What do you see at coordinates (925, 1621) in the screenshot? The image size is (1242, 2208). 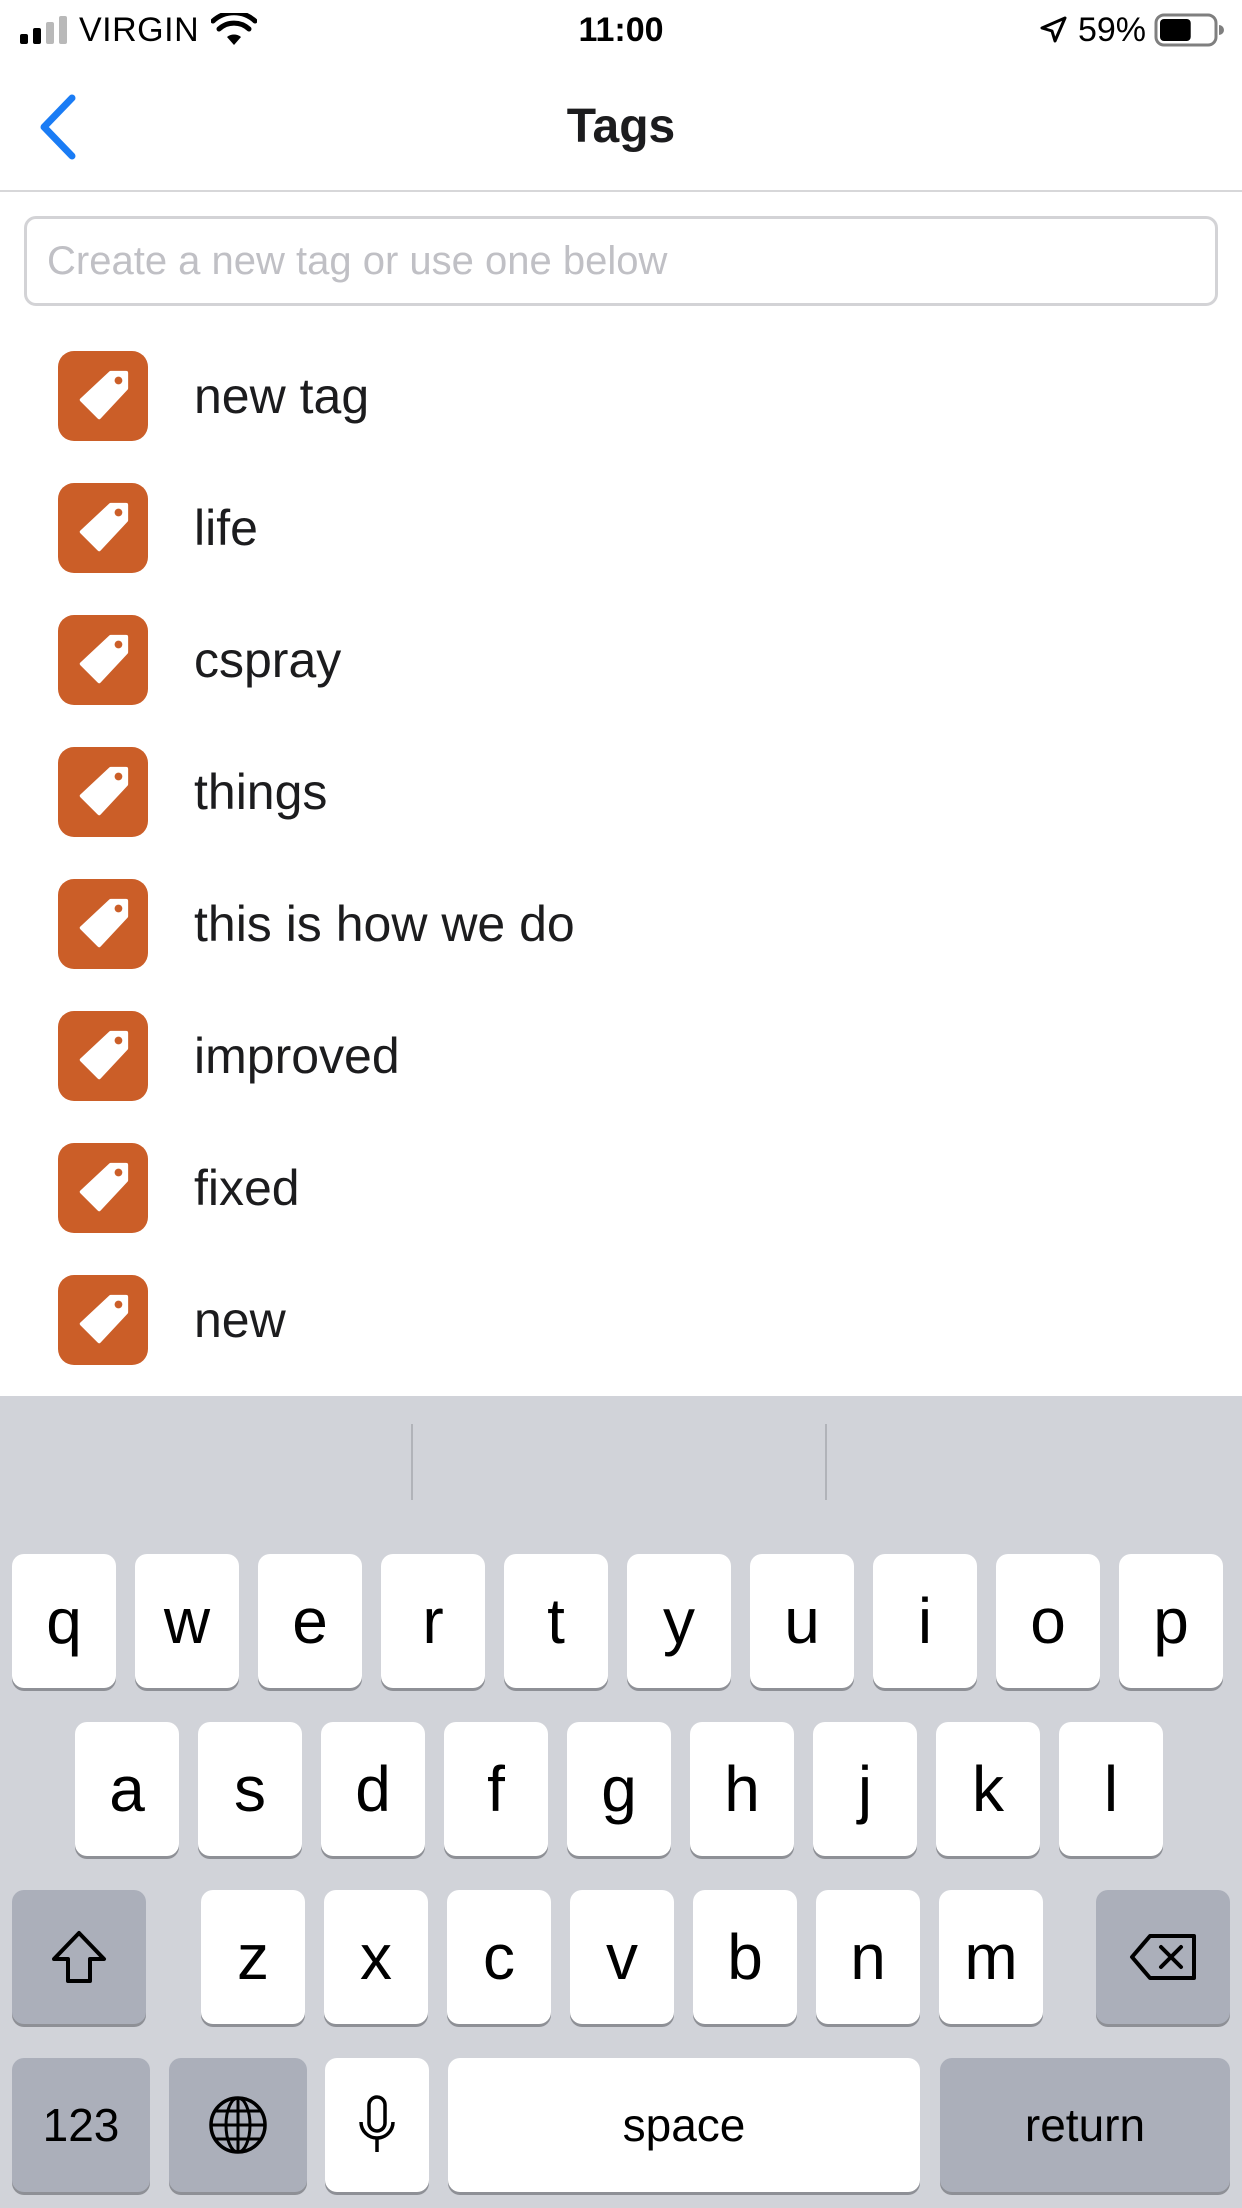 I see `key-i: i` at bounding box center [925, 1621].